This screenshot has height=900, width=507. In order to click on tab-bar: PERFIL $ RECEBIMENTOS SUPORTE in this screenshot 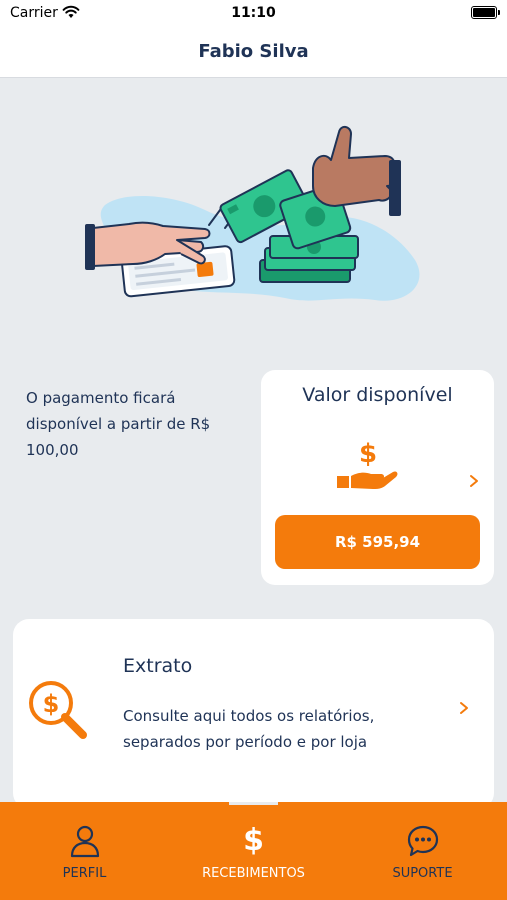, I will do `click(253, 851)`.